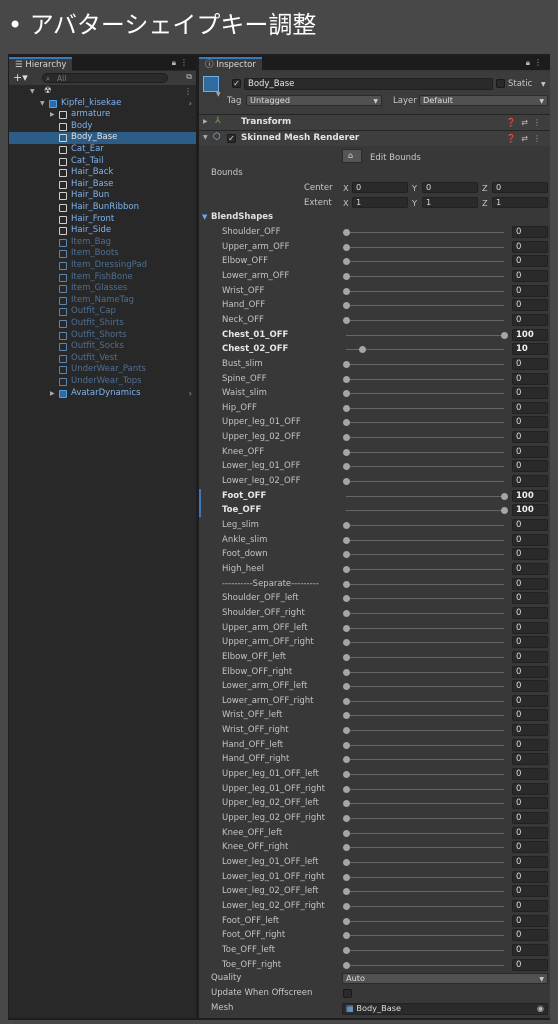 This screenshot has height=1024, width=558. What do you see at coordinates (513, 122) in the screenshot?
I see `help-icon: ❓` at bounding box center [513, 122].